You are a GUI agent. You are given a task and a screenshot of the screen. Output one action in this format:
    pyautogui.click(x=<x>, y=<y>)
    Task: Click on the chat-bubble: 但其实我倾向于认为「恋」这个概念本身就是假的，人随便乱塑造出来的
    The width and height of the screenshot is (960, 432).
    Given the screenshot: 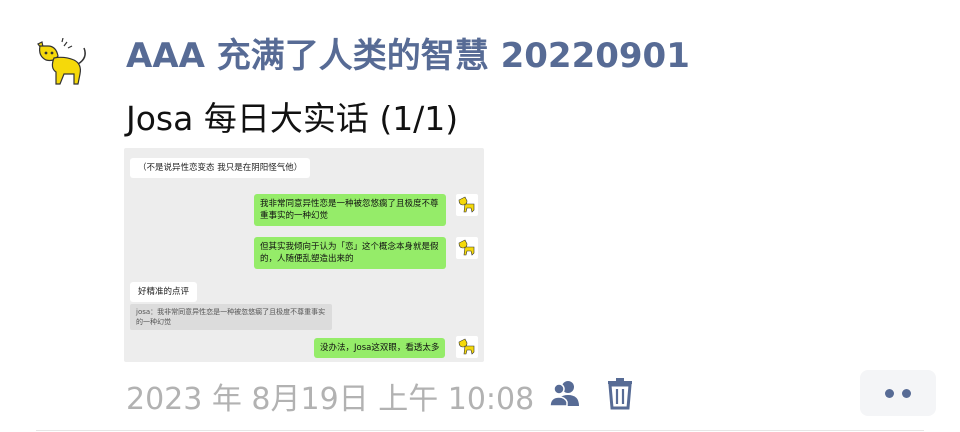 What is the action you would take?
    pyautogui.click(x=350, y=253)
    